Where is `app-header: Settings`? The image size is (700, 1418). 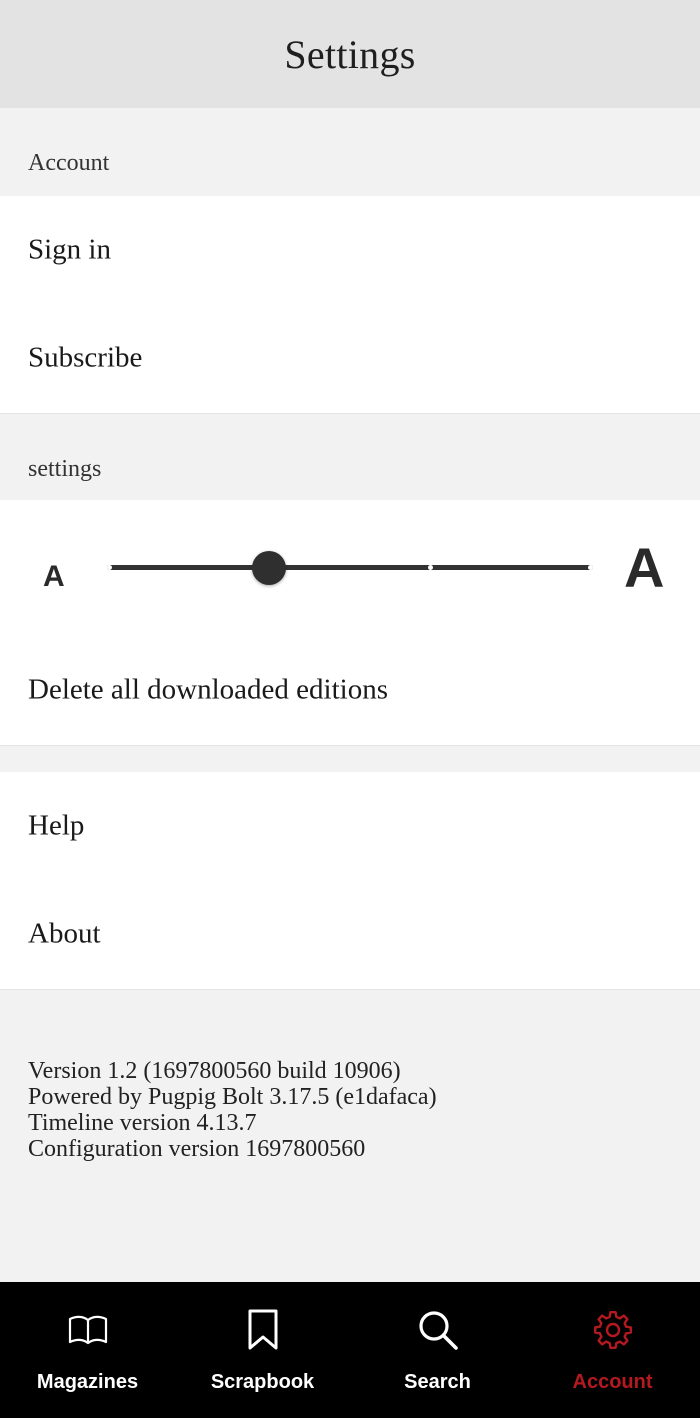 app-header: Settings is located at coordinates (350, 54).